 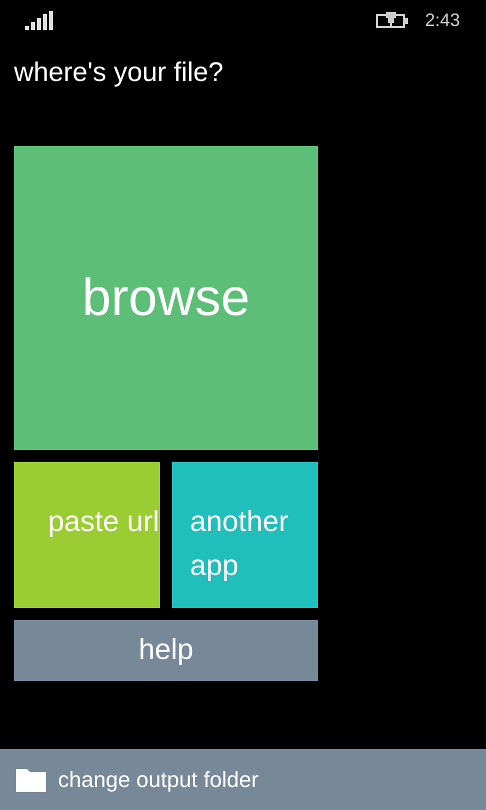 I want to click on page-title: where's your file?, so click(x=119, y=72).